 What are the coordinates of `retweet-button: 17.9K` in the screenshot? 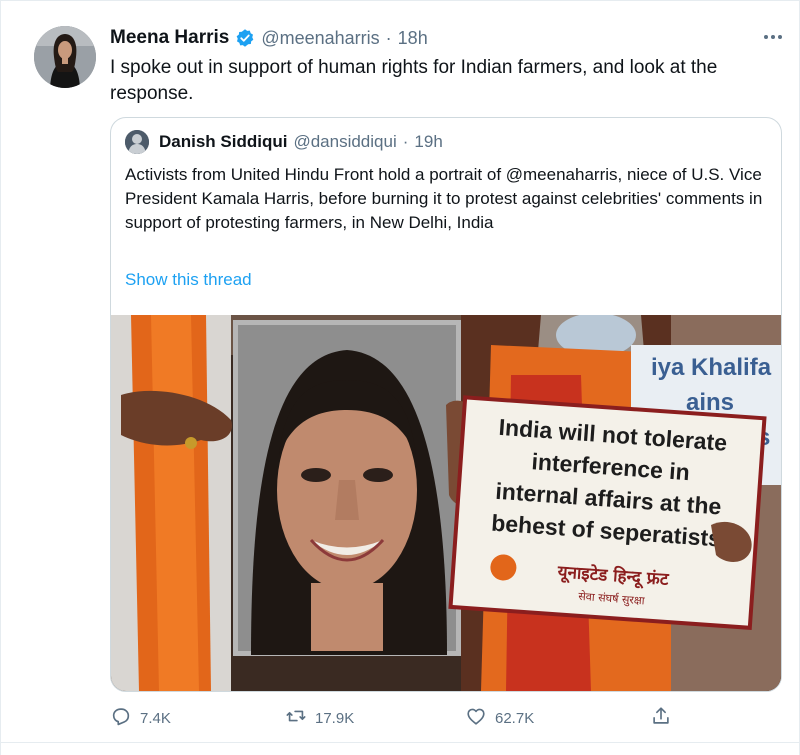 It's located at (319, 718).